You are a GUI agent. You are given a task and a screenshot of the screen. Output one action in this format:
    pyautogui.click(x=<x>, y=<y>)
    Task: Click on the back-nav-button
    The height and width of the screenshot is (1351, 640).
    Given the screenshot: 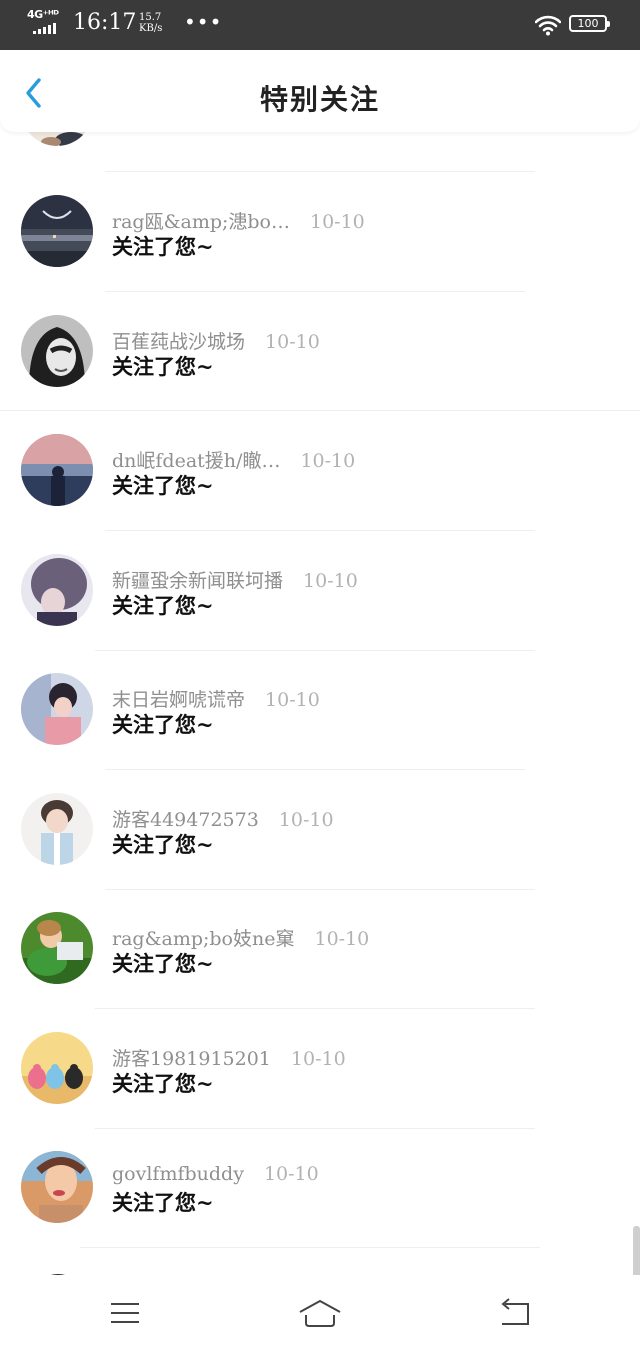 What is the action you would take?
    pyautogui.click(x=515, y=1313)
    